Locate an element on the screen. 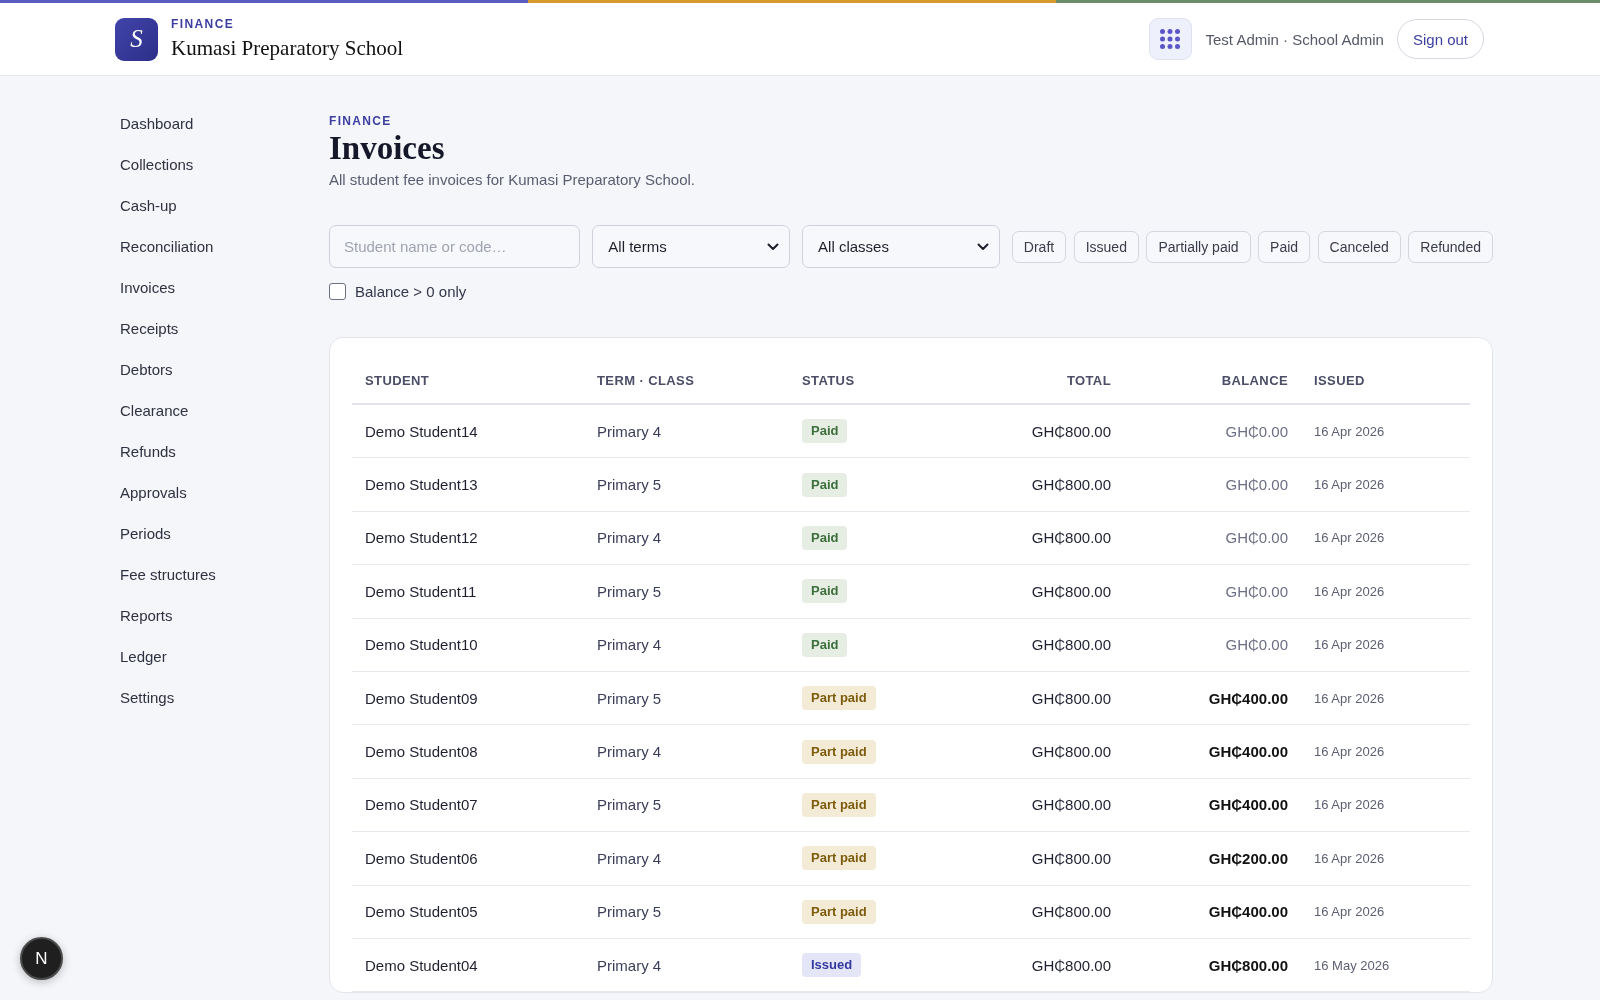  student-name: Demo Student13 is located at coordinates (421, 485).